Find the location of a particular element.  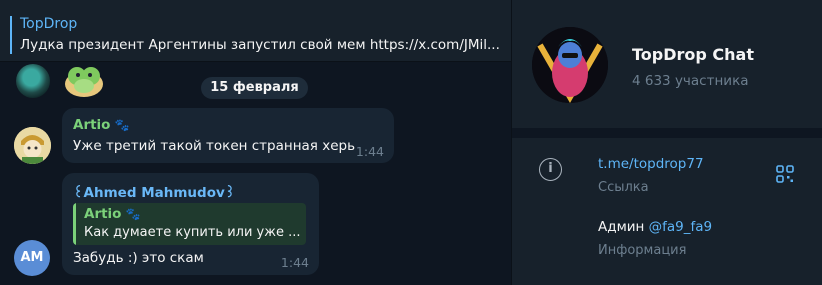

section-divider is located at coordinates (667, 133).